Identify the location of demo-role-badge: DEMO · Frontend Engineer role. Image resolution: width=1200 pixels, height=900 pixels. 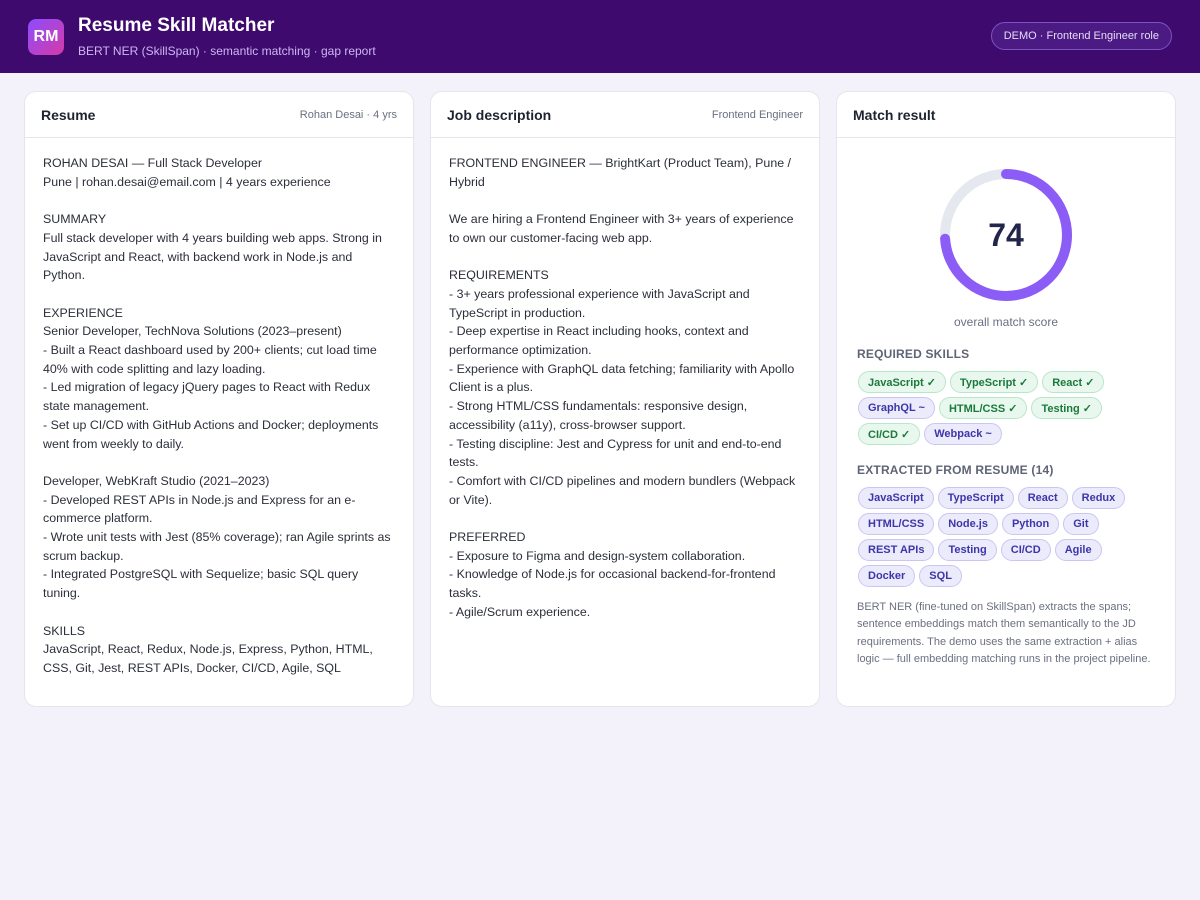
(1081, 36).